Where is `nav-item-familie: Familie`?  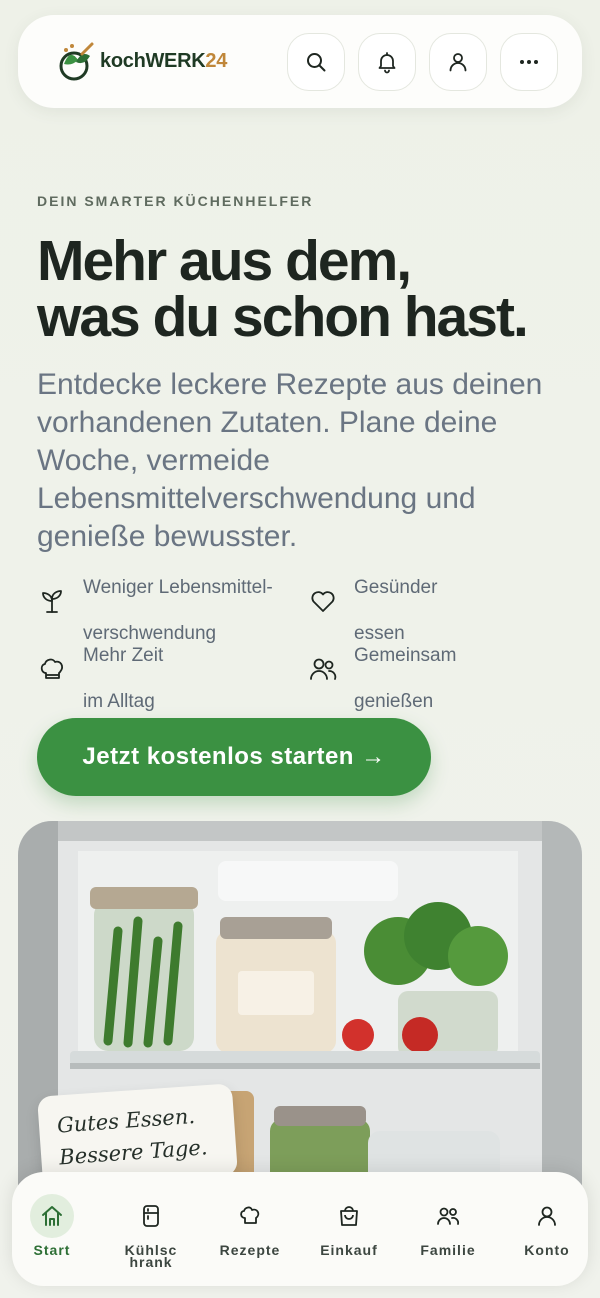
nav-item-familie: Familie is located at coordinates (448, 1225).